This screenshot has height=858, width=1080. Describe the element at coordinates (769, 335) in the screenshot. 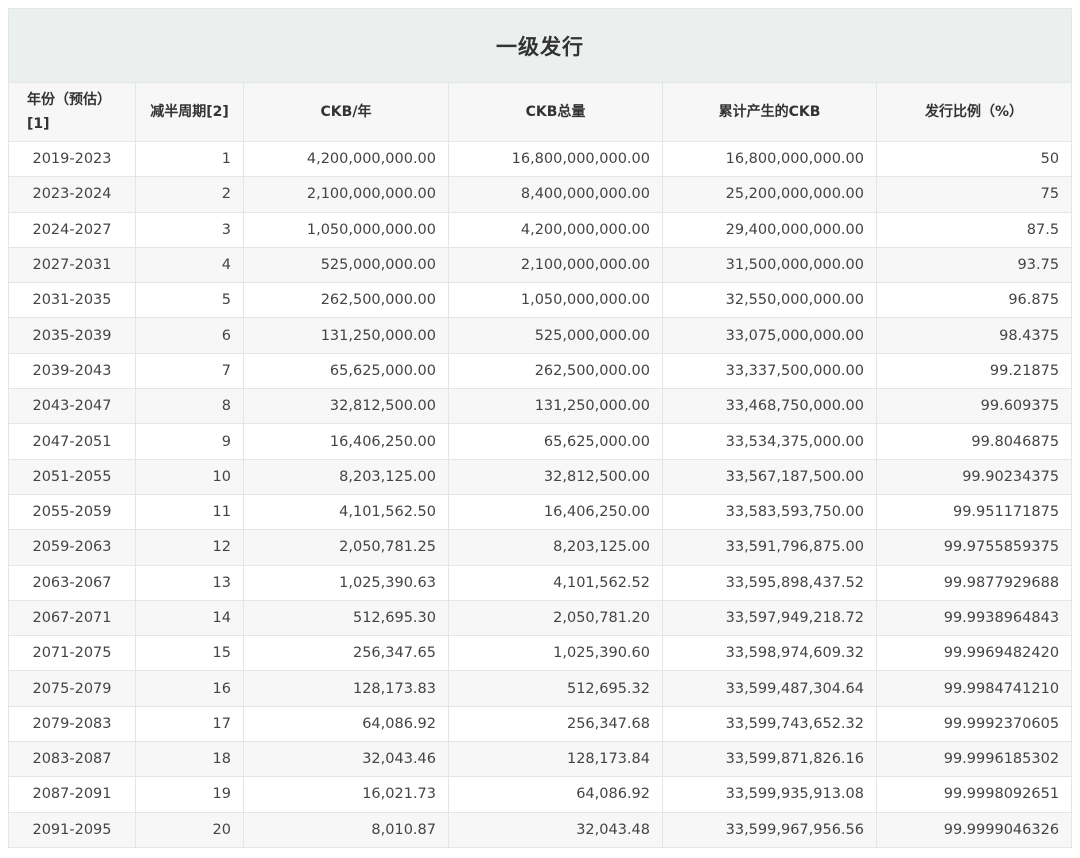

I see `cumulative-ckb-cell: 33,075,000,000.00` at that location.